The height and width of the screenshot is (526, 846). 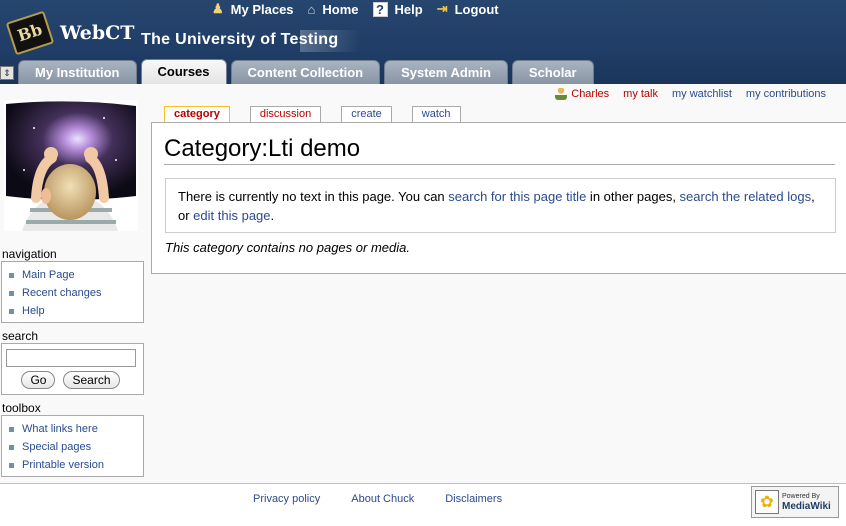 I want to click on tab-category: category, so click(x=197, y=114).